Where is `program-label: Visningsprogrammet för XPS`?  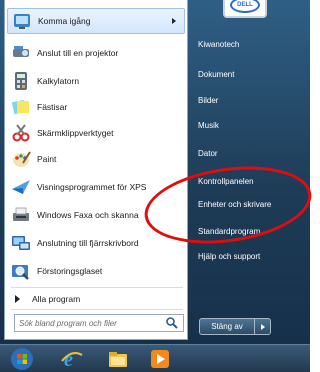
program-label: Visningsprogrammet för XPS is located at coordinates (92, 187).